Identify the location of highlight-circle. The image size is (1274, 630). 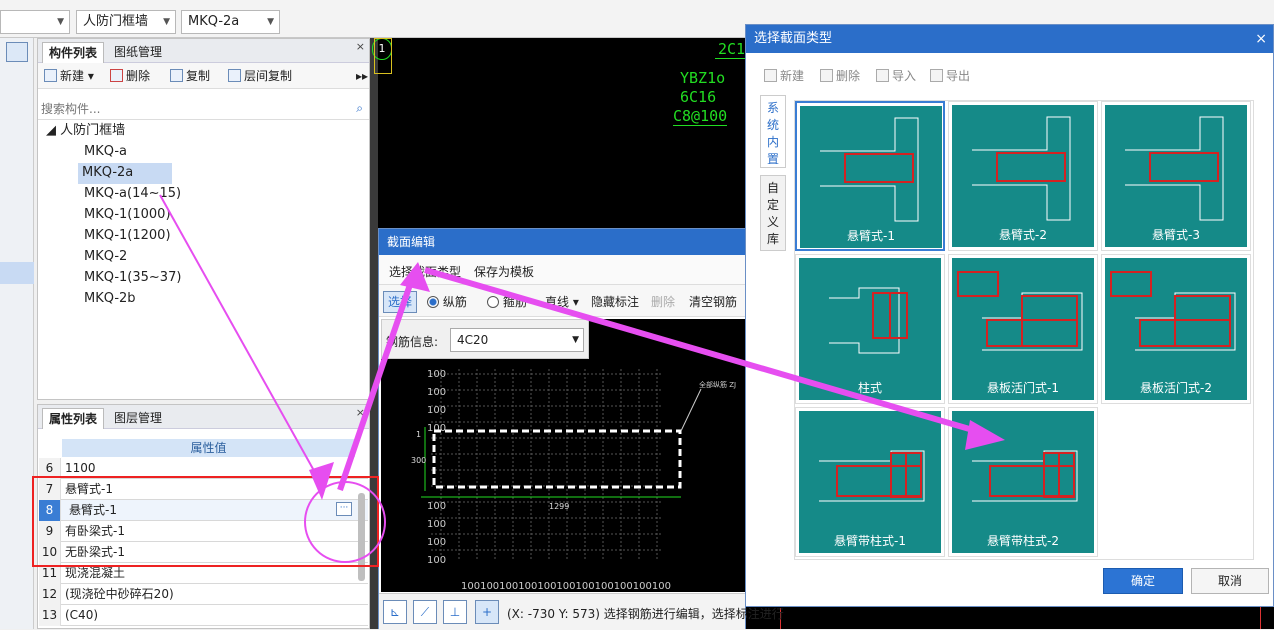
(345, 522).